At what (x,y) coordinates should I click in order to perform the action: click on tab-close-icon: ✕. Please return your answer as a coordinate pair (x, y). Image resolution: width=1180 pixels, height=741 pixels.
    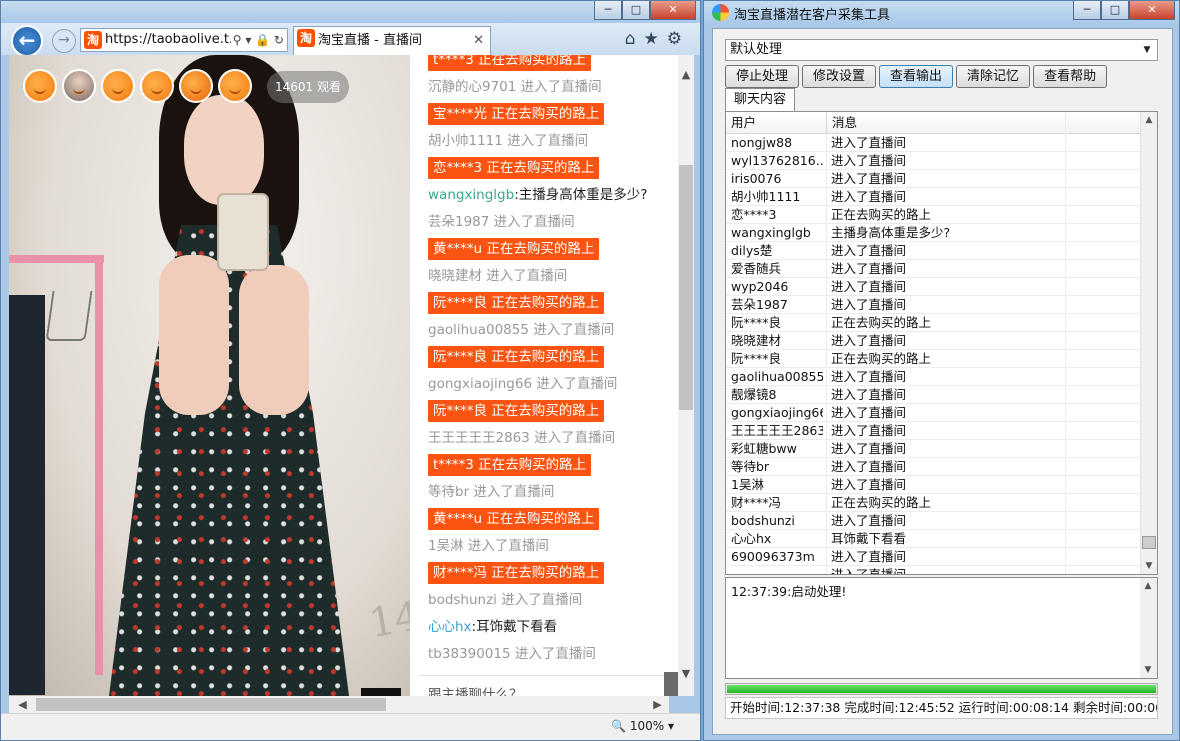
    Looking at the image, I should click on (478, 40).